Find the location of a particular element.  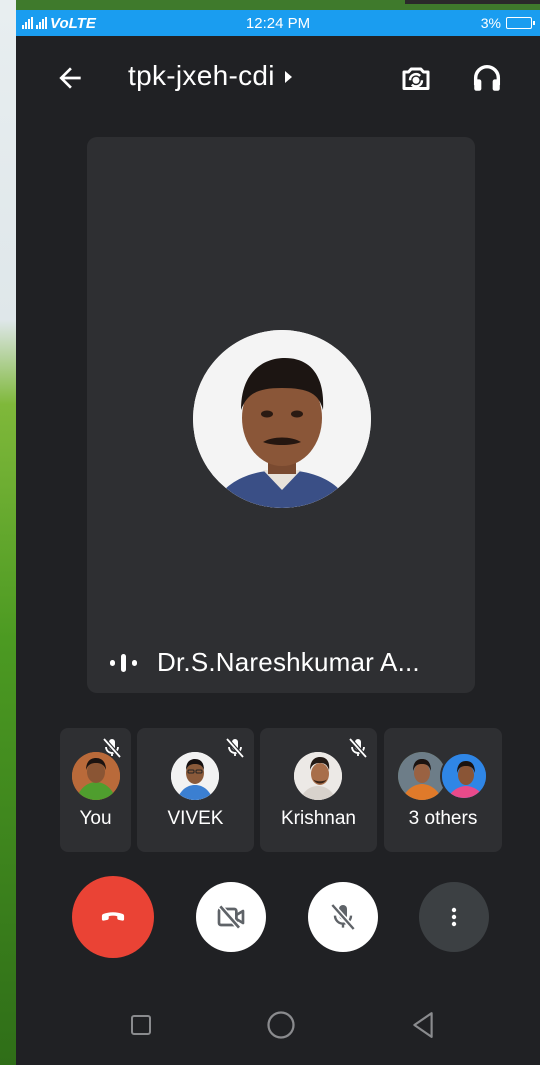

signal-area: VoLTE is located at coordinates (59, 23).